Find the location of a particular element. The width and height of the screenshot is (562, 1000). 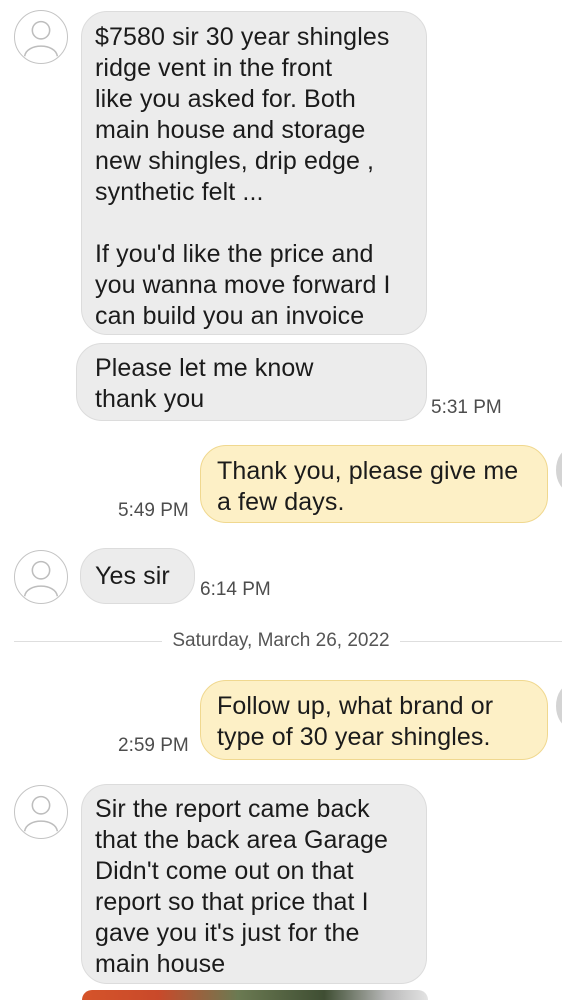

date-separator-text: Saturday, March 26, 2022 is located at coordinates (281, 640).